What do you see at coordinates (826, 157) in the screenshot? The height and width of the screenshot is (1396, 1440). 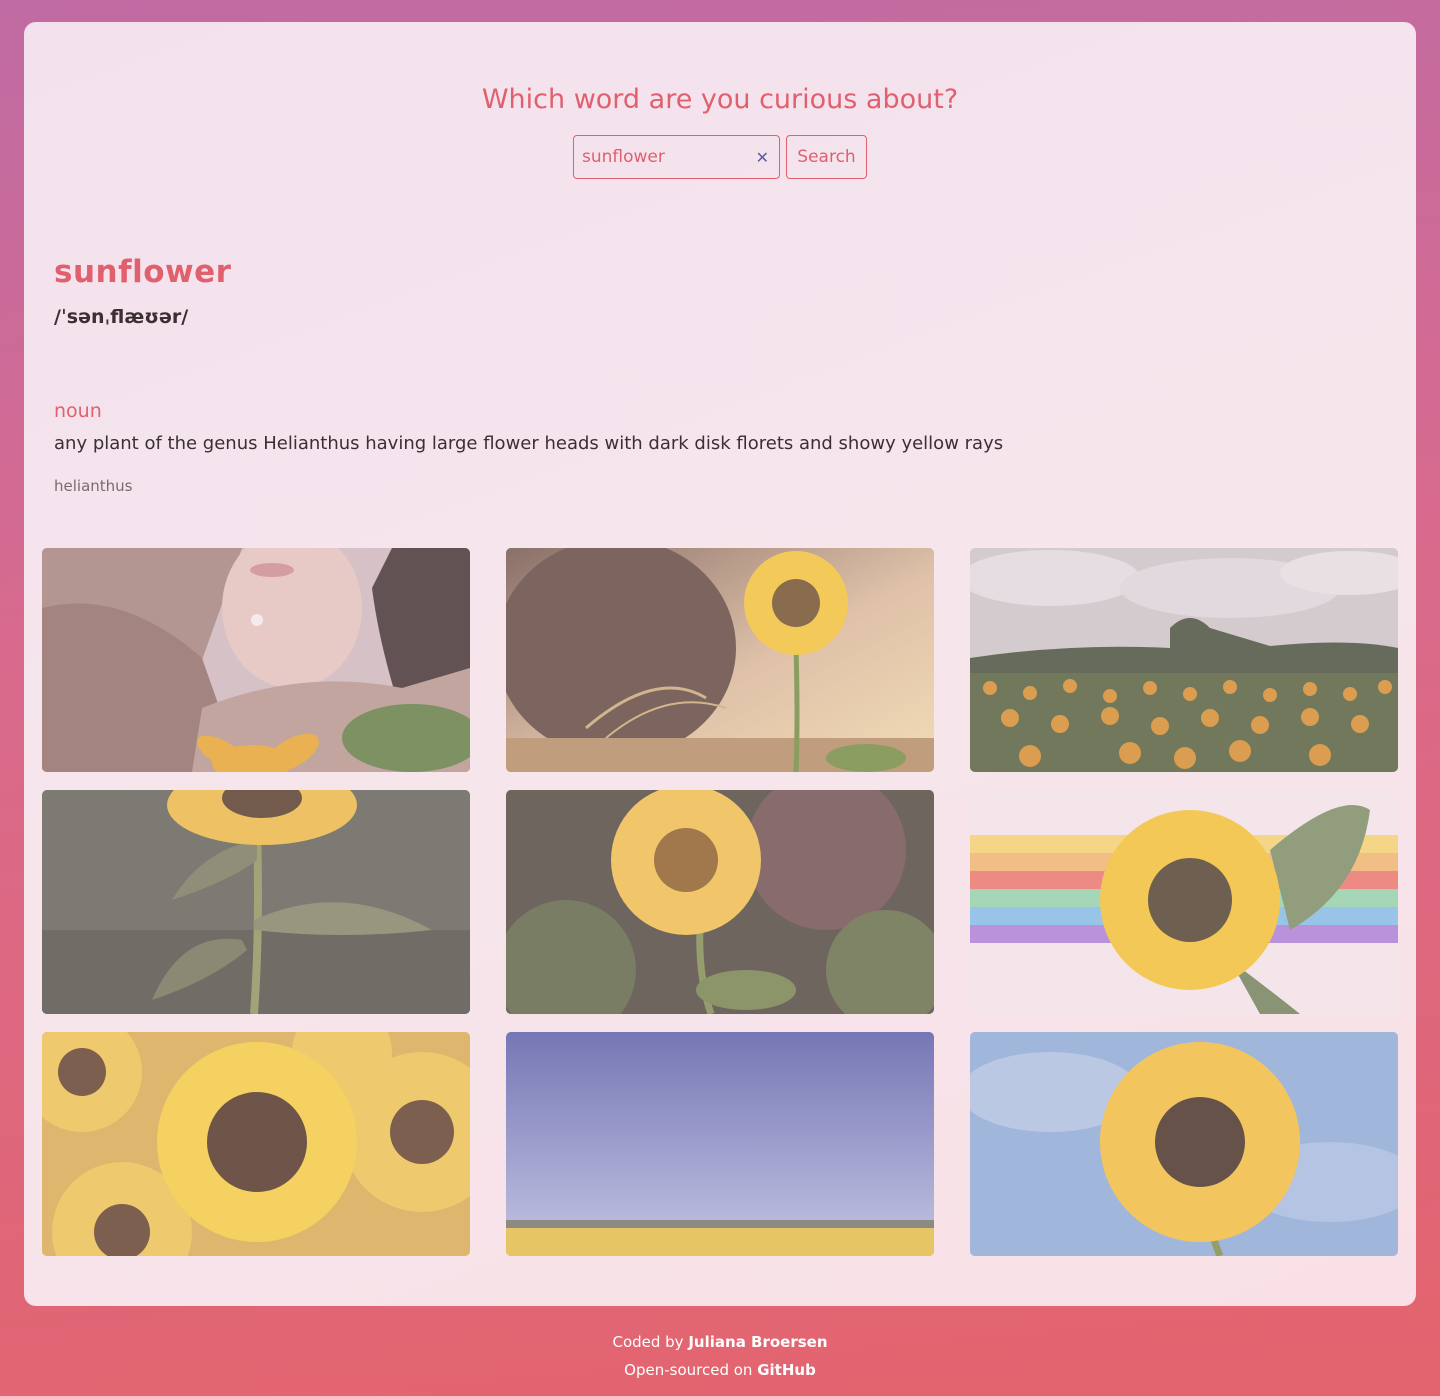 I see `search-button: Search` at bounding box center [826, 157].